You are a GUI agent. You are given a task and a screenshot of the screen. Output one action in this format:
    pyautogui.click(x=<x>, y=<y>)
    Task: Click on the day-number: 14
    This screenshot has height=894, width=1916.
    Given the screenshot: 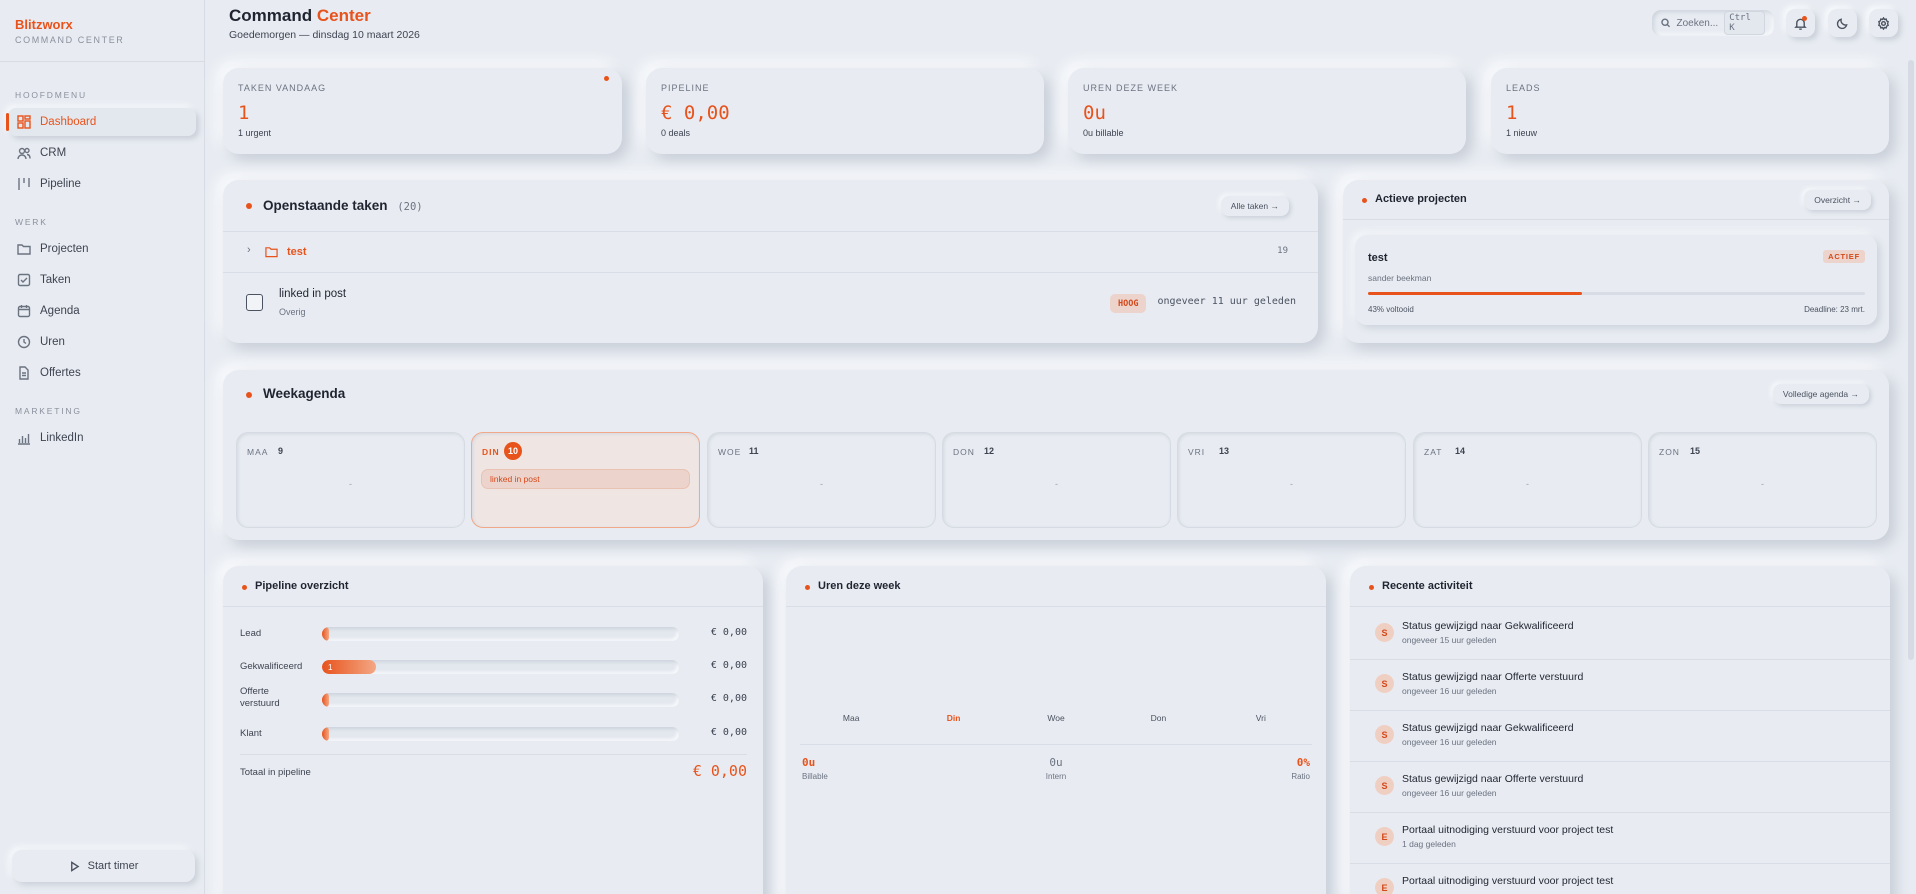 What is the action you would take?
    pyautogui.click(x=1460, y=451)
    